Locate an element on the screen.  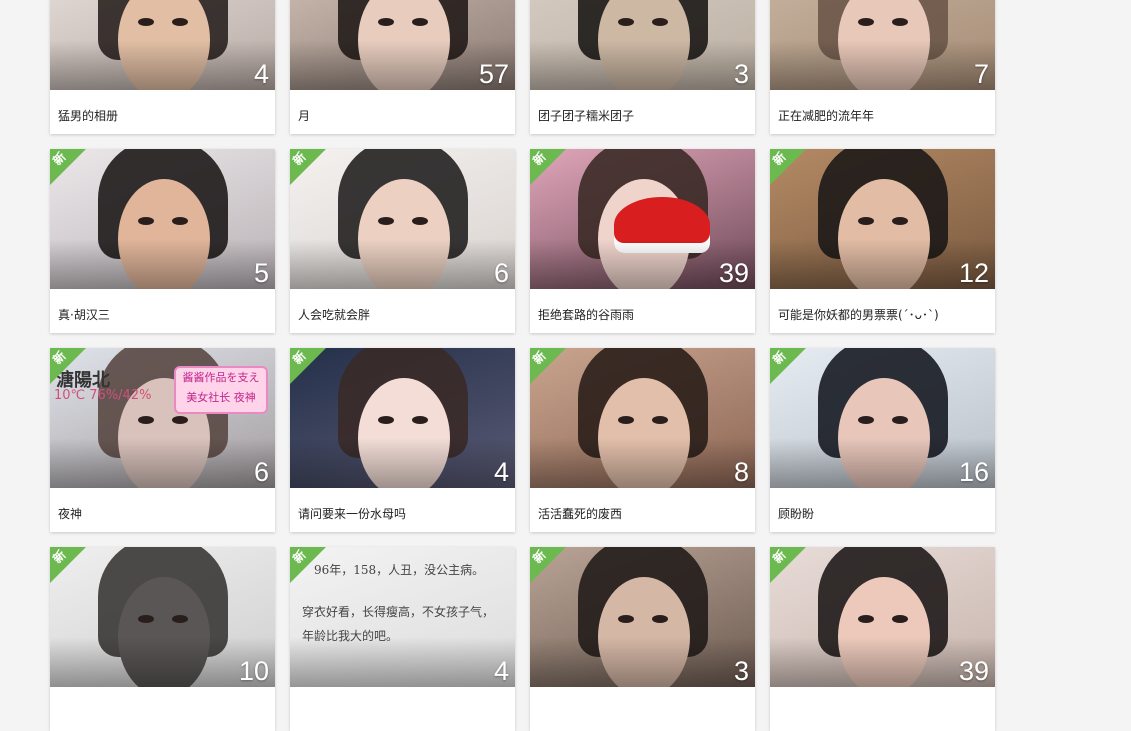
album-card: 7 正在减肥的流年年 is located at coordinates (882, 67).